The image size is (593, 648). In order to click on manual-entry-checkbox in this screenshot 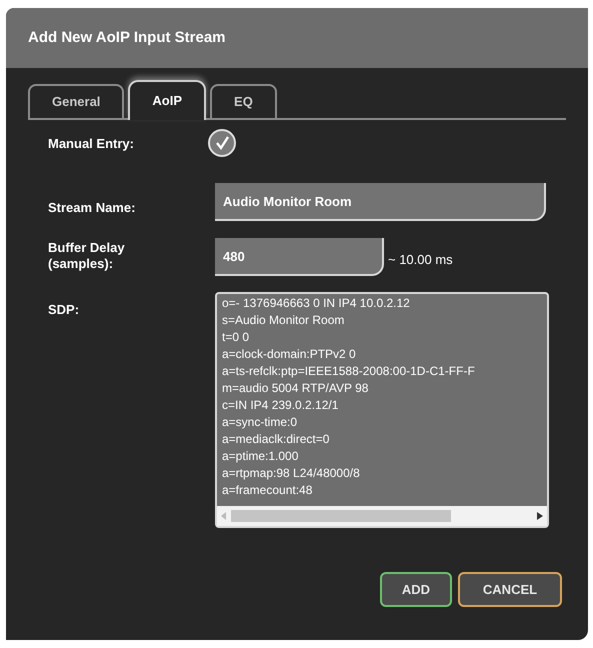, I will do `click(222, 143)`.